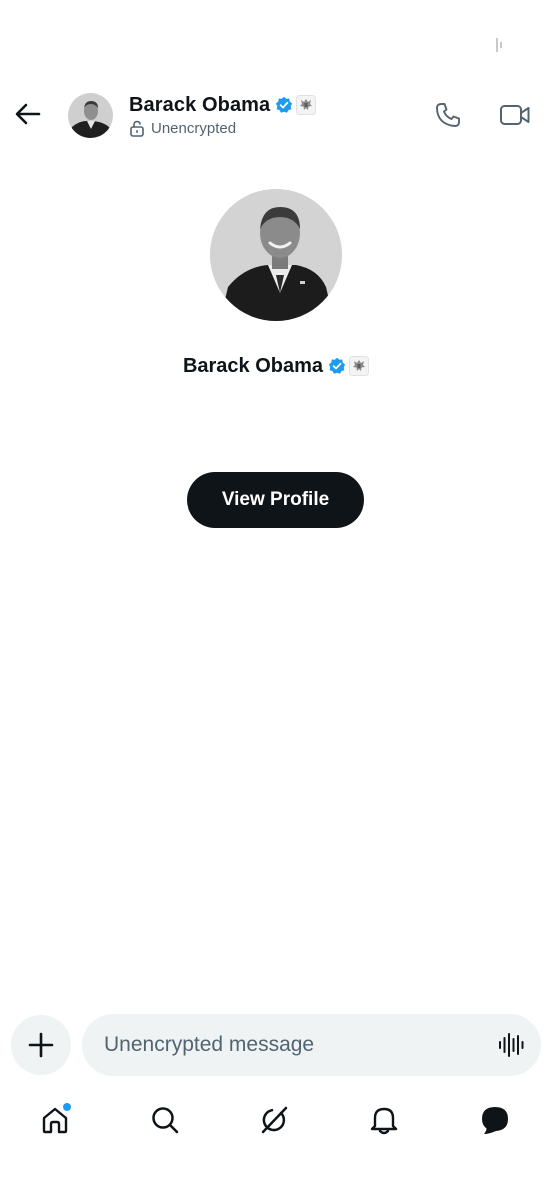 The image size is (552, 1200). I want to click on home-notification-dot, so click(67, 1107).